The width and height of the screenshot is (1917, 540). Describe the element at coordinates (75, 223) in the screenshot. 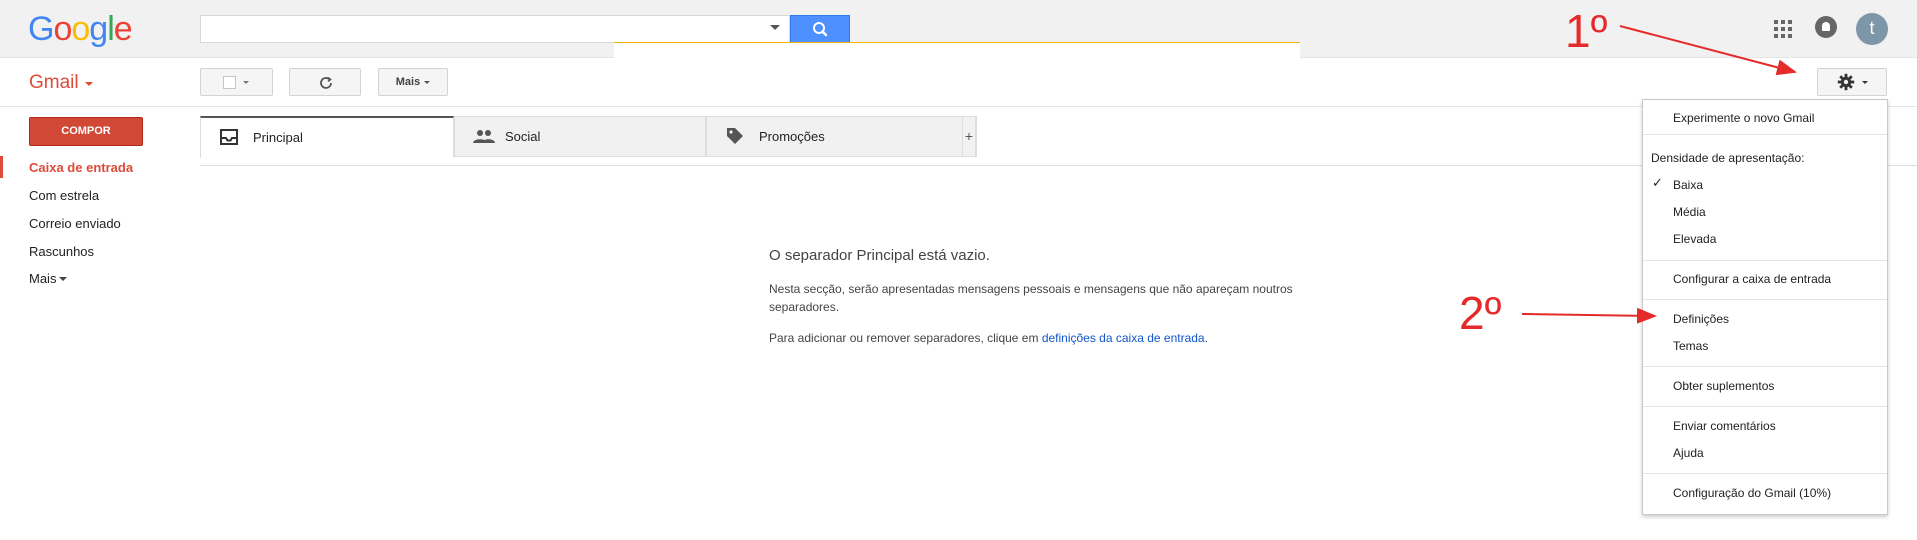

I see `sidebar-item-sent: Correio enviado` at that location.